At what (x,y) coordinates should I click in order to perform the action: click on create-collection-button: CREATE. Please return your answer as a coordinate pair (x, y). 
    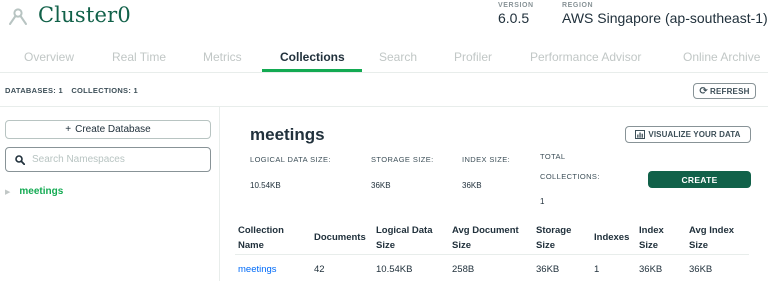
    Looking at the image, I should click on (699, 179).